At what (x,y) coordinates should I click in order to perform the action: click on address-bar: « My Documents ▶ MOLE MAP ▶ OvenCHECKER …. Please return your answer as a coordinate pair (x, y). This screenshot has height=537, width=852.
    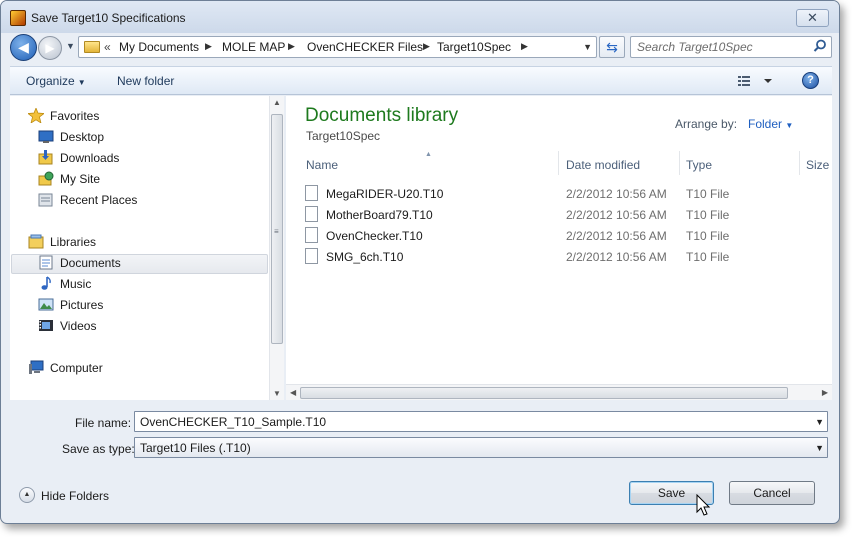
    Looking at the image, I should click on (337, 47).